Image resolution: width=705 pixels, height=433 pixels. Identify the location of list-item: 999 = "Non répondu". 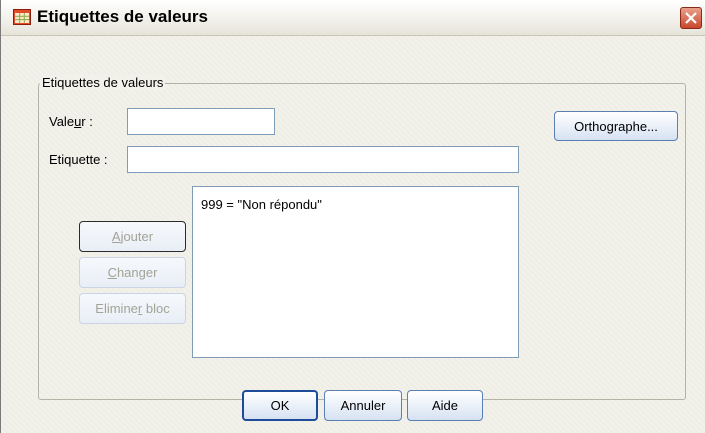
(355, 204).